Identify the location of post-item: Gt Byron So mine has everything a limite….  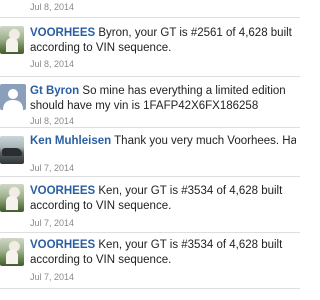
(150, 105).